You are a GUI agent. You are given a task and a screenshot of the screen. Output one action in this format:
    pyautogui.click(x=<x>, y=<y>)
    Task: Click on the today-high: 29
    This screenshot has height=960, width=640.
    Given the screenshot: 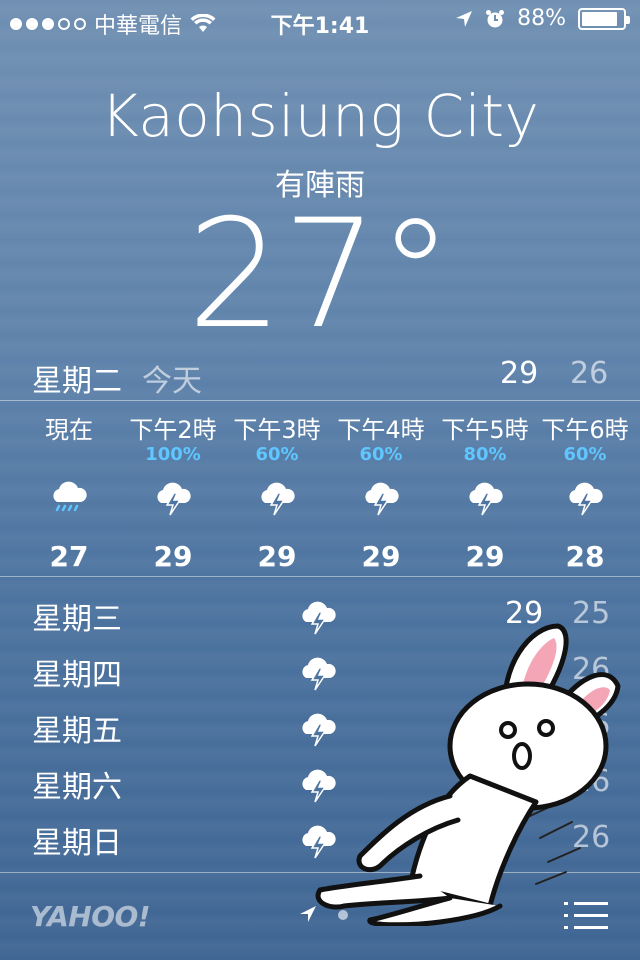 What is the action you would take?
    pyautogui.click(x=519, y=373)
    